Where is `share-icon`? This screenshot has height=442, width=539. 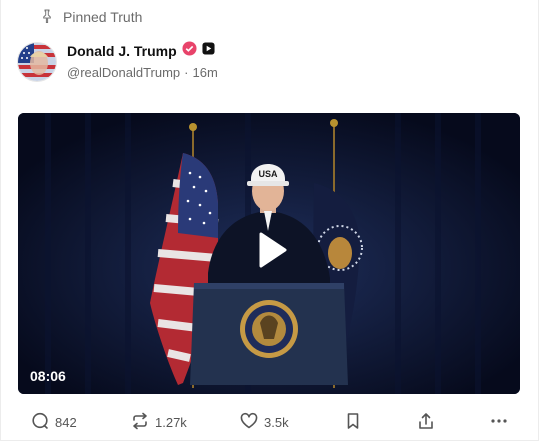 share-icon is located at coordinates (426, 422).